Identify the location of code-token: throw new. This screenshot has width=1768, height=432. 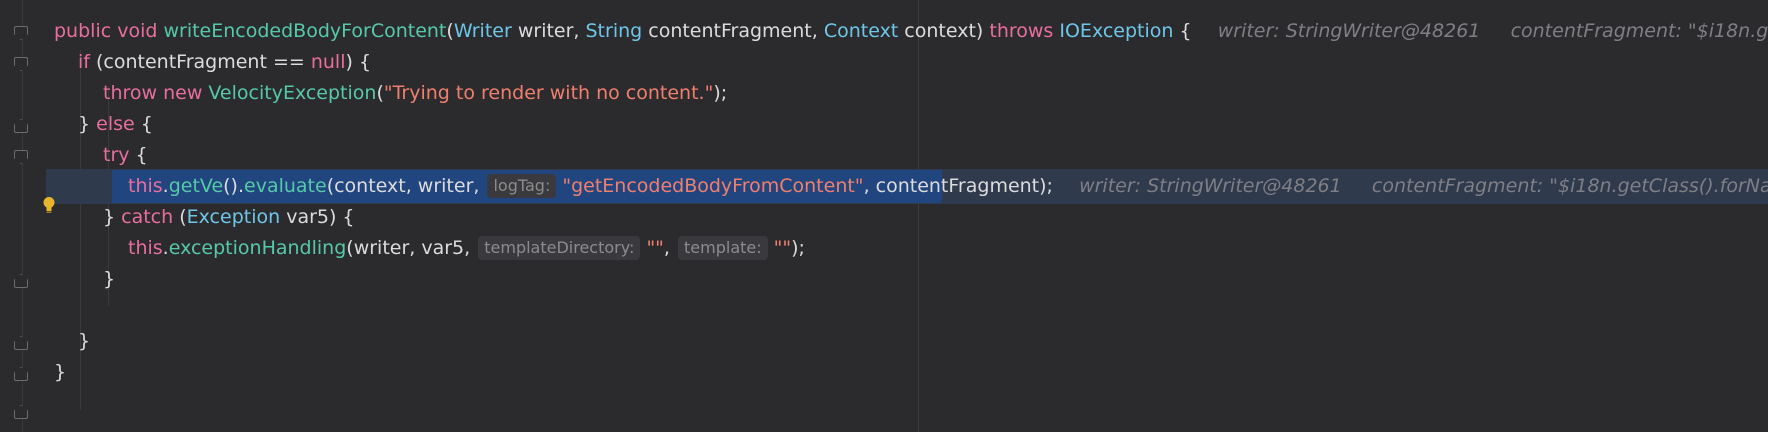
(156, 93).